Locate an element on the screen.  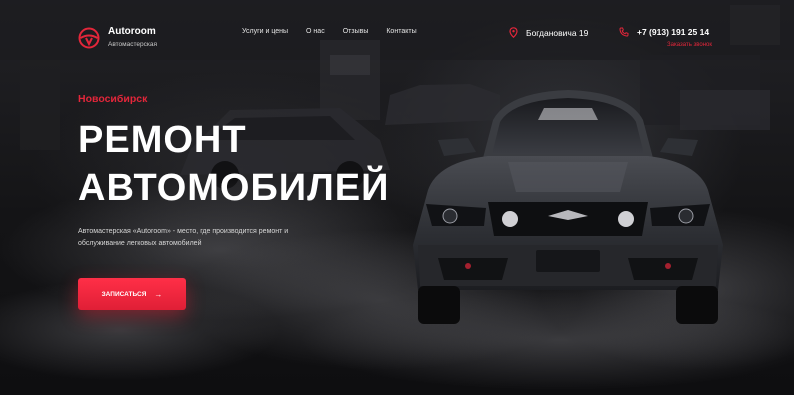
steering-wheel-icon is located at coordinates (89, 38).